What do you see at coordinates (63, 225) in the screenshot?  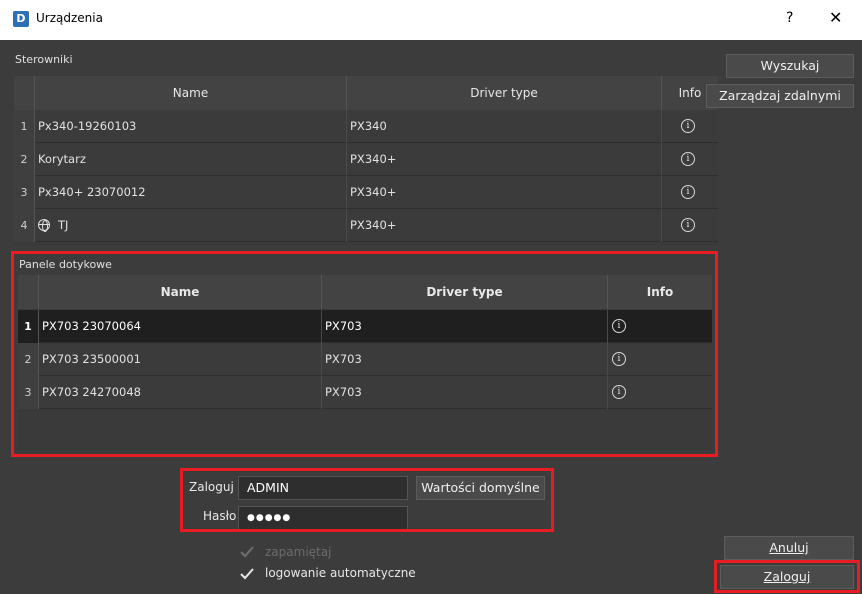 I see `device-name: TJ` at bounding box center [63, 225].